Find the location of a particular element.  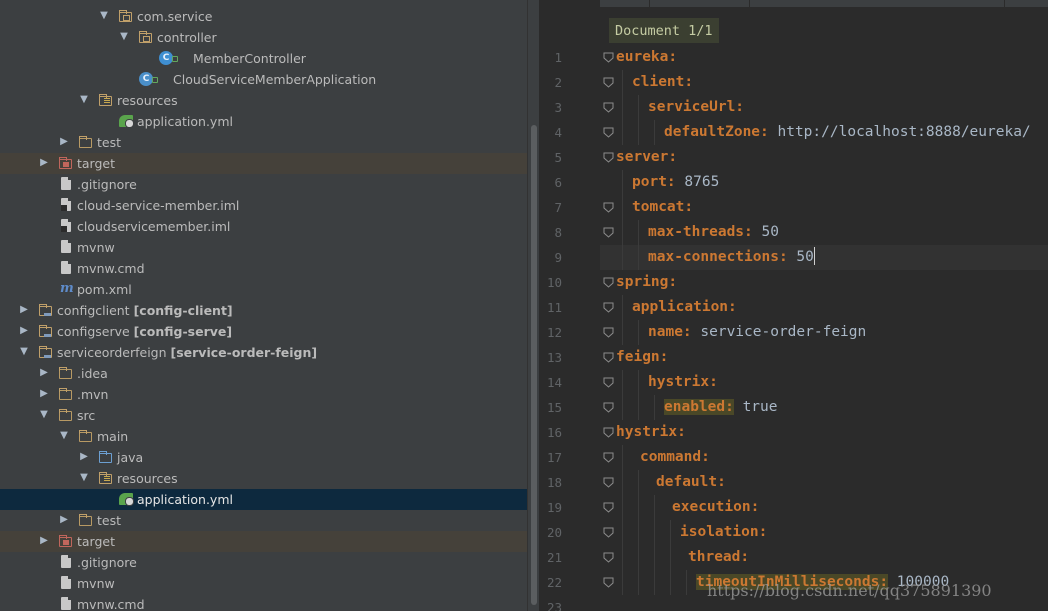

tree-row-label: target is located at coordinates (96, 163).